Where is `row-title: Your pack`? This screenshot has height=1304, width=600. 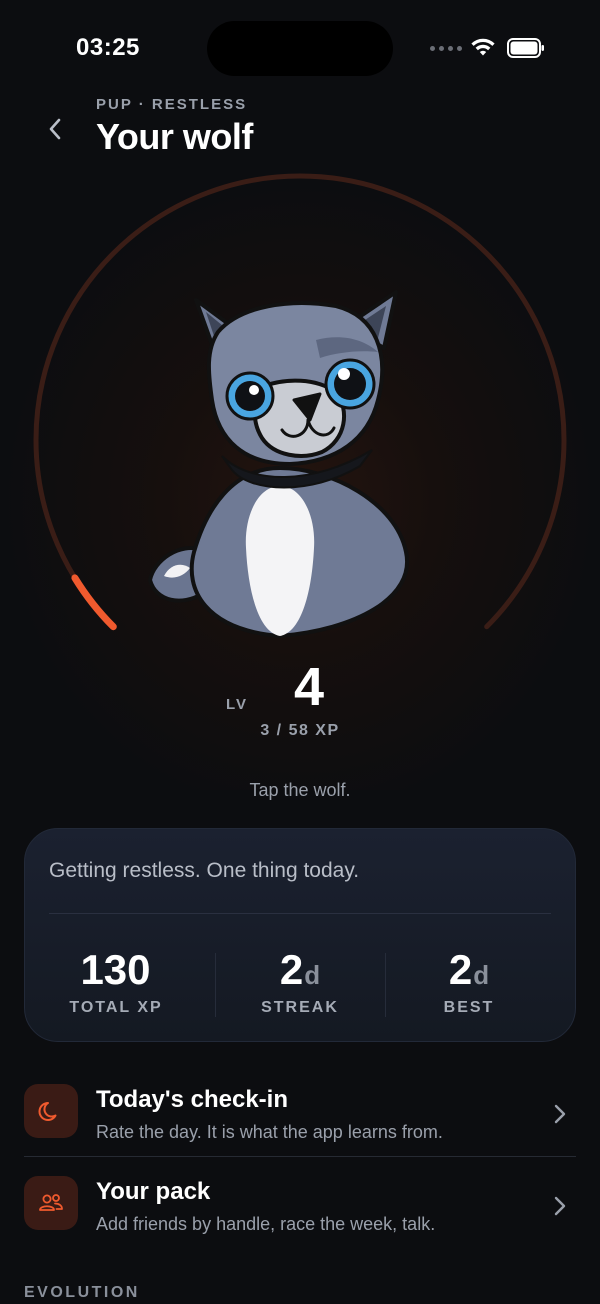
row-title: Your pack is located at coordinates (153, 1191).